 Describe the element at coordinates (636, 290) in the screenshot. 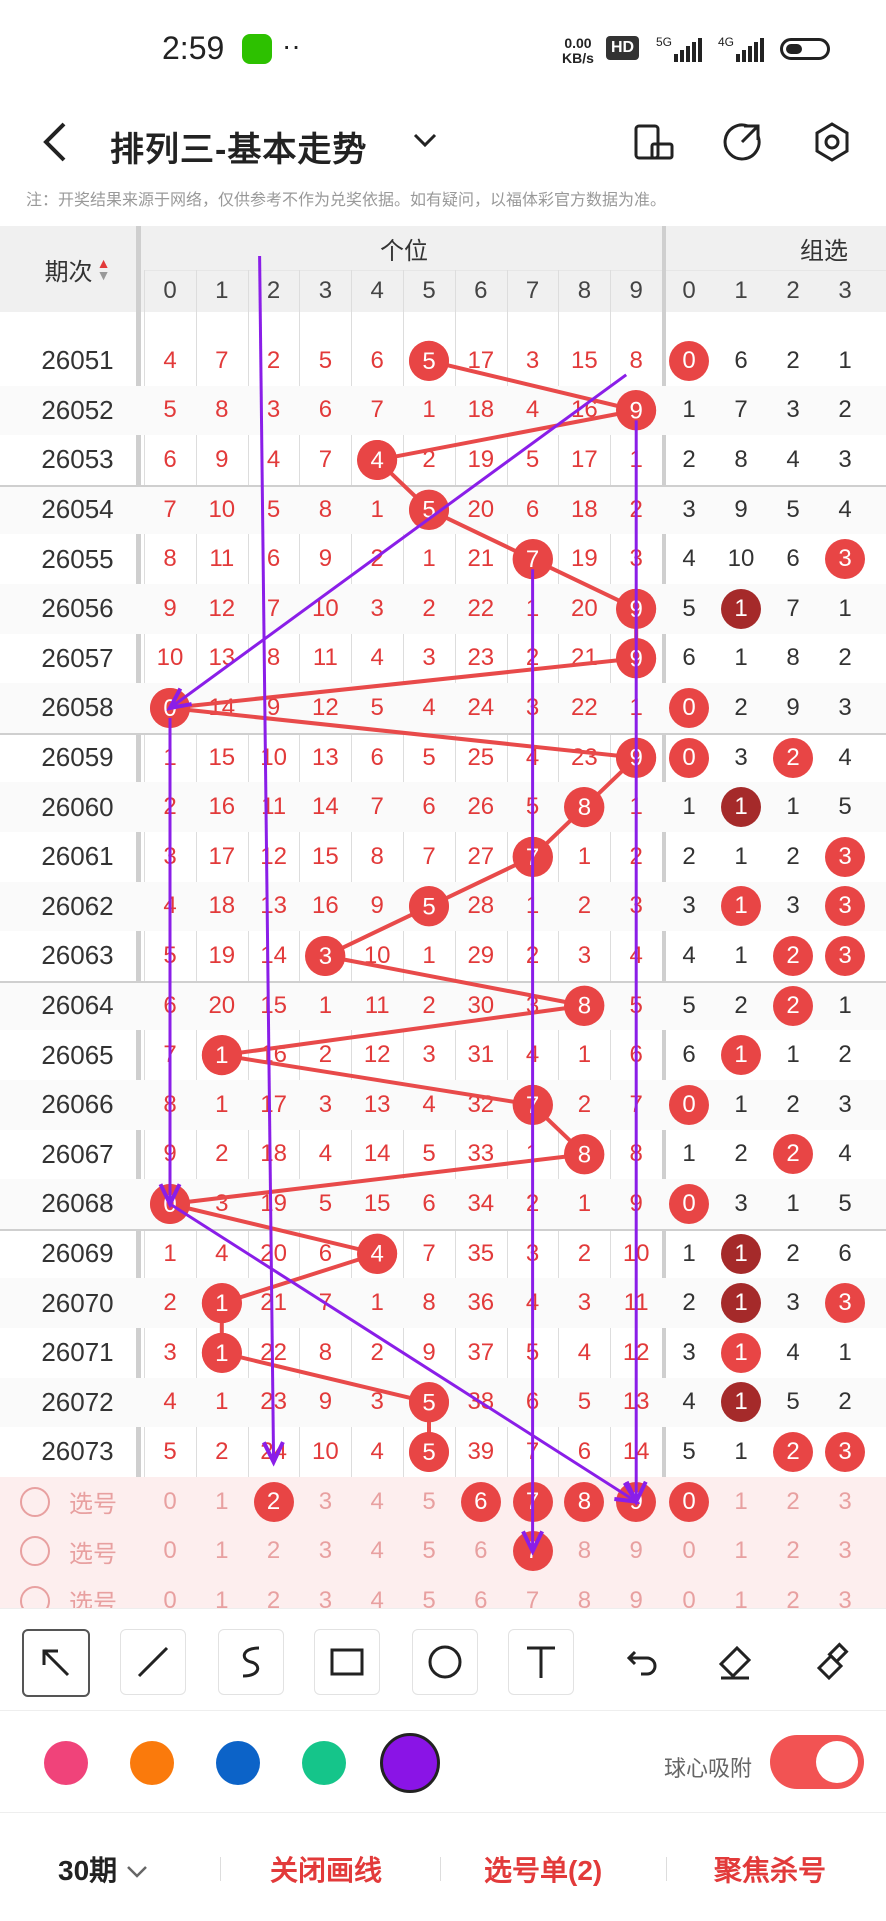

I see `digit-column-header: 9` at that location.